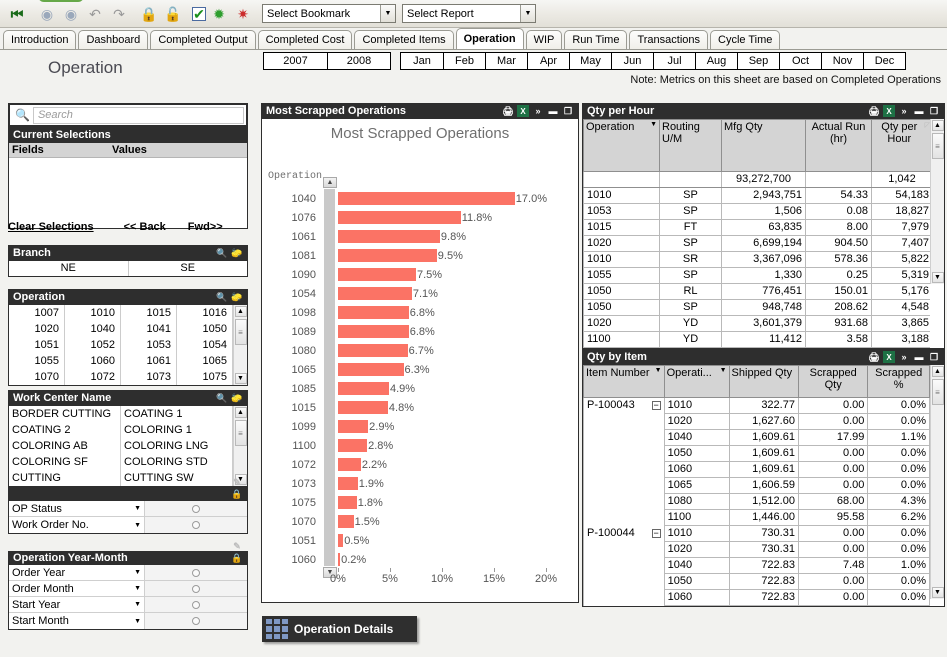 Image resolution: width=947 pixels, height=657 pixels. Describe the element at coordinates (763, 581) in the screenshot. I see `table-cell: 722.83` at that location.